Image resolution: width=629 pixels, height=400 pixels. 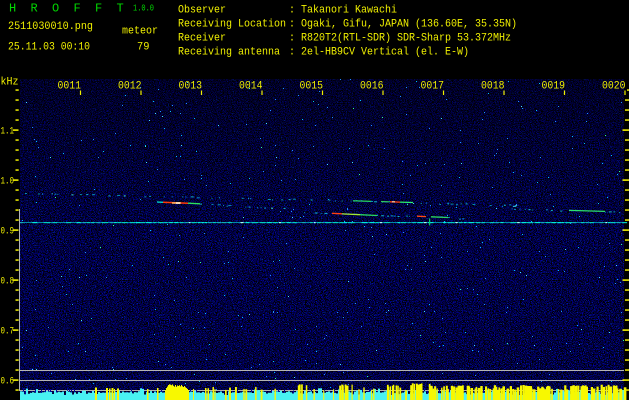 What do you see at coordinates (372, 87) in the screenshot?
I see `svg-text: 0016` at bounding box center [372, 87].